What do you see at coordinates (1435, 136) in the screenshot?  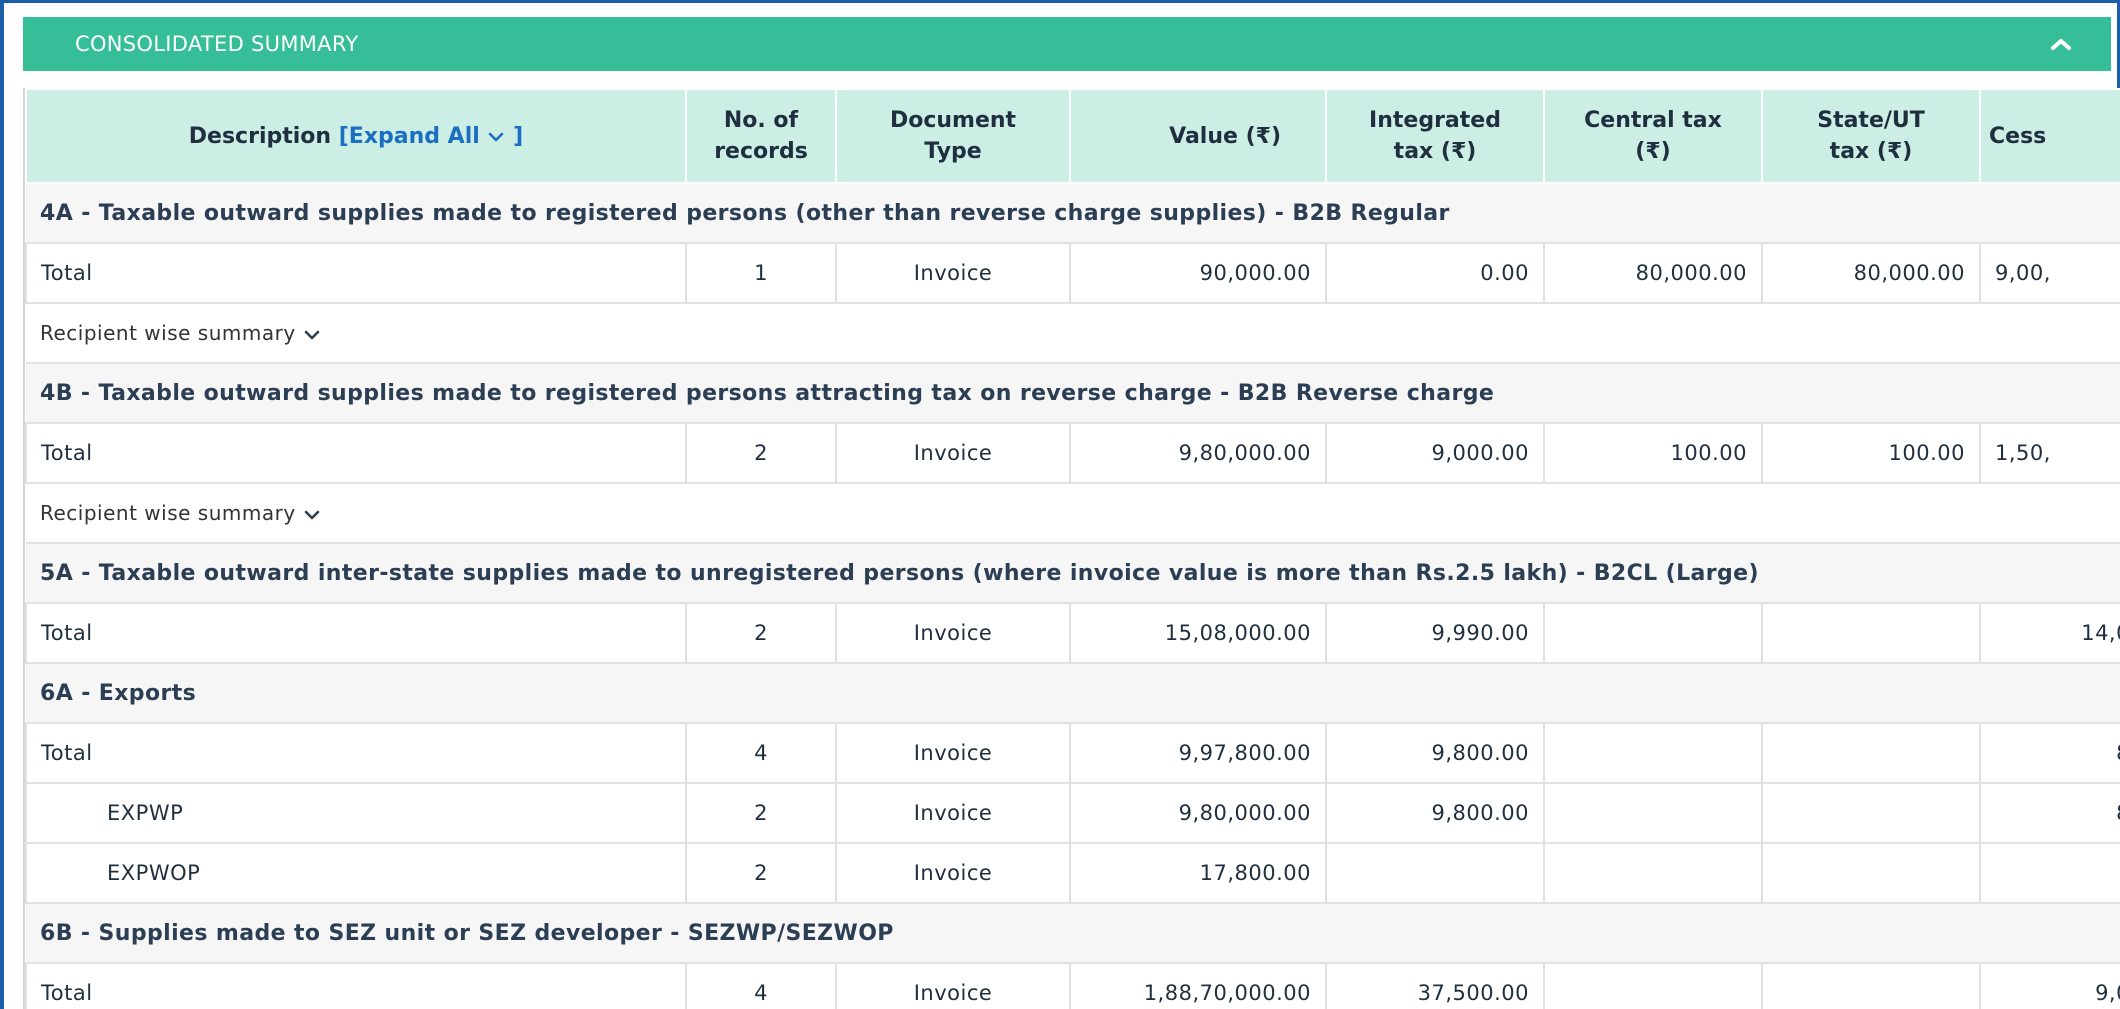 I see `header-integrated-tax: Integrated tax (₹)` at bounding box center [1435, 136].